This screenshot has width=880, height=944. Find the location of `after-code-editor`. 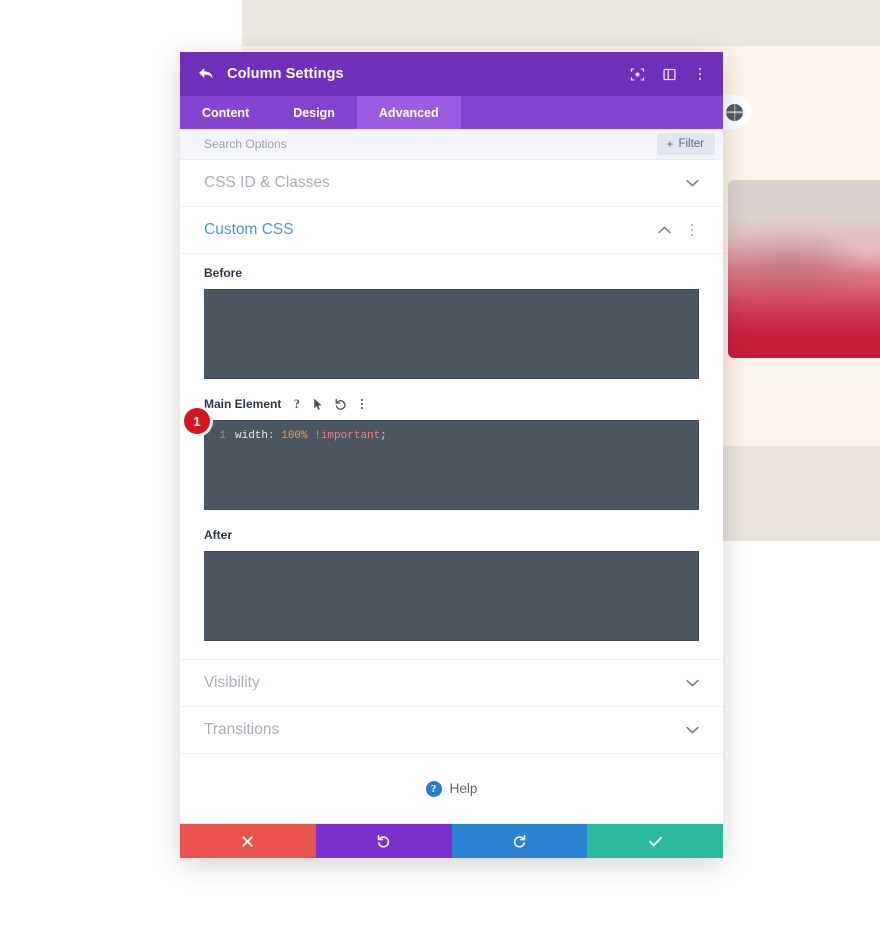

after-code-editor is located at coordinates (451, 596).